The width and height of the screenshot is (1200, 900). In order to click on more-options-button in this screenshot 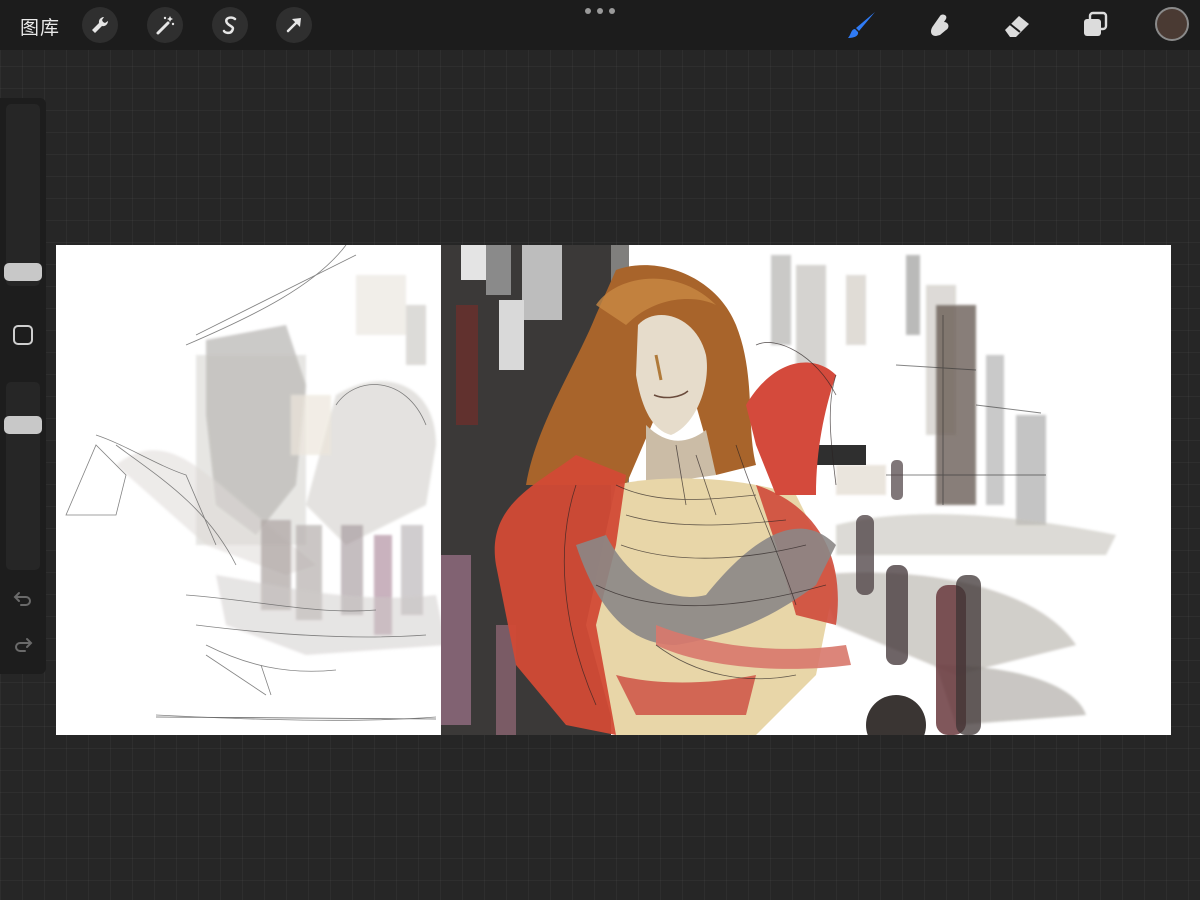, I will do `click(600, 12)`.